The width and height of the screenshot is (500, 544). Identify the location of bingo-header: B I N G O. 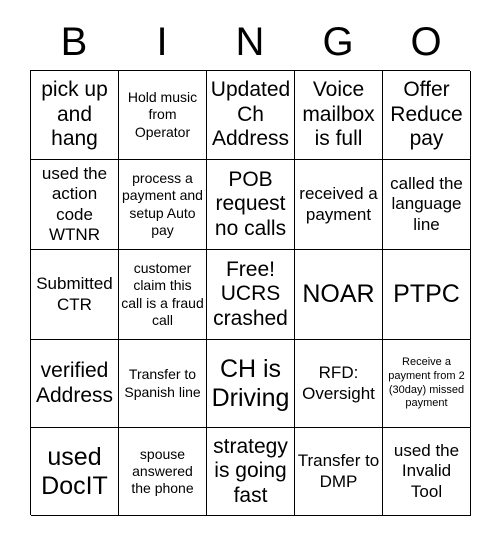
(250, 42).